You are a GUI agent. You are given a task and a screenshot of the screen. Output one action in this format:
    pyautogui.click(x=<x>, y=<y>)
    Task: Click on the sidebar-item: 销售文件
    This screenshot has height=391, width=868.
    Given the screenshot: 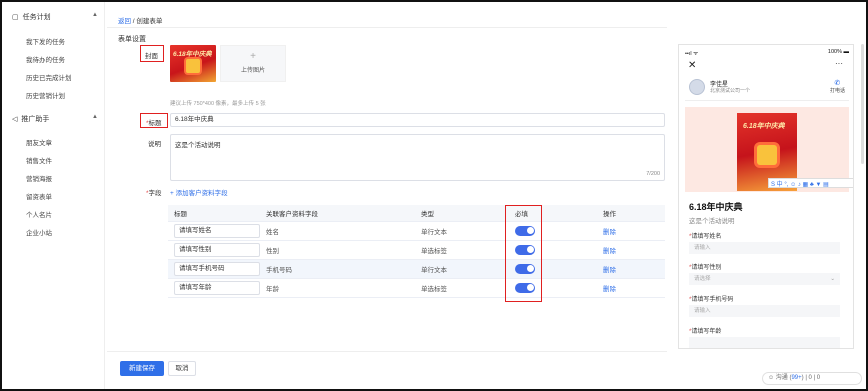 What is the action you would take?
    pyautogui.click(x=39, y=160)
    